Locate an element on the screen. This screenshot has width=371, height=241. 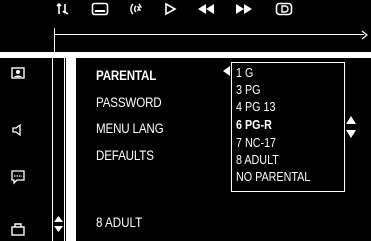
play-icon is located at coordinates (170, 9).